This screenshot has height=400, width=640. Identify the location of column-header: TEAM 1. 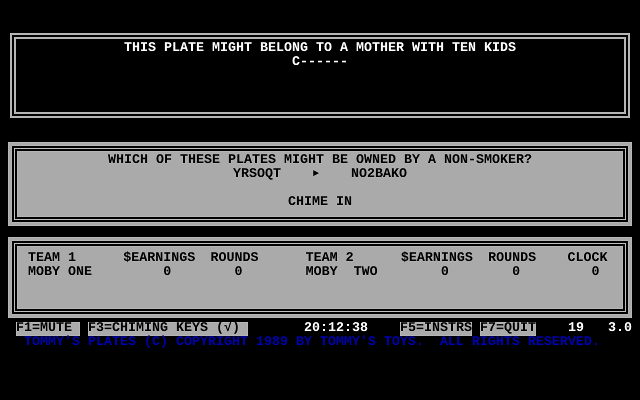
(52, 259).